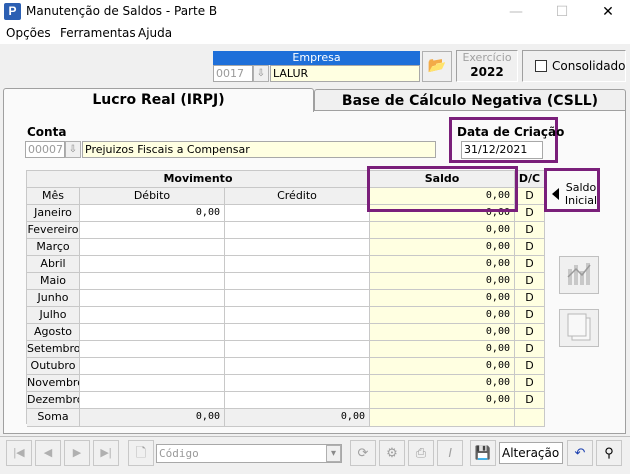  Describe the element at coordinates (198, 179) in the screenshot. I see `header-movimento: Movimento` at that location.